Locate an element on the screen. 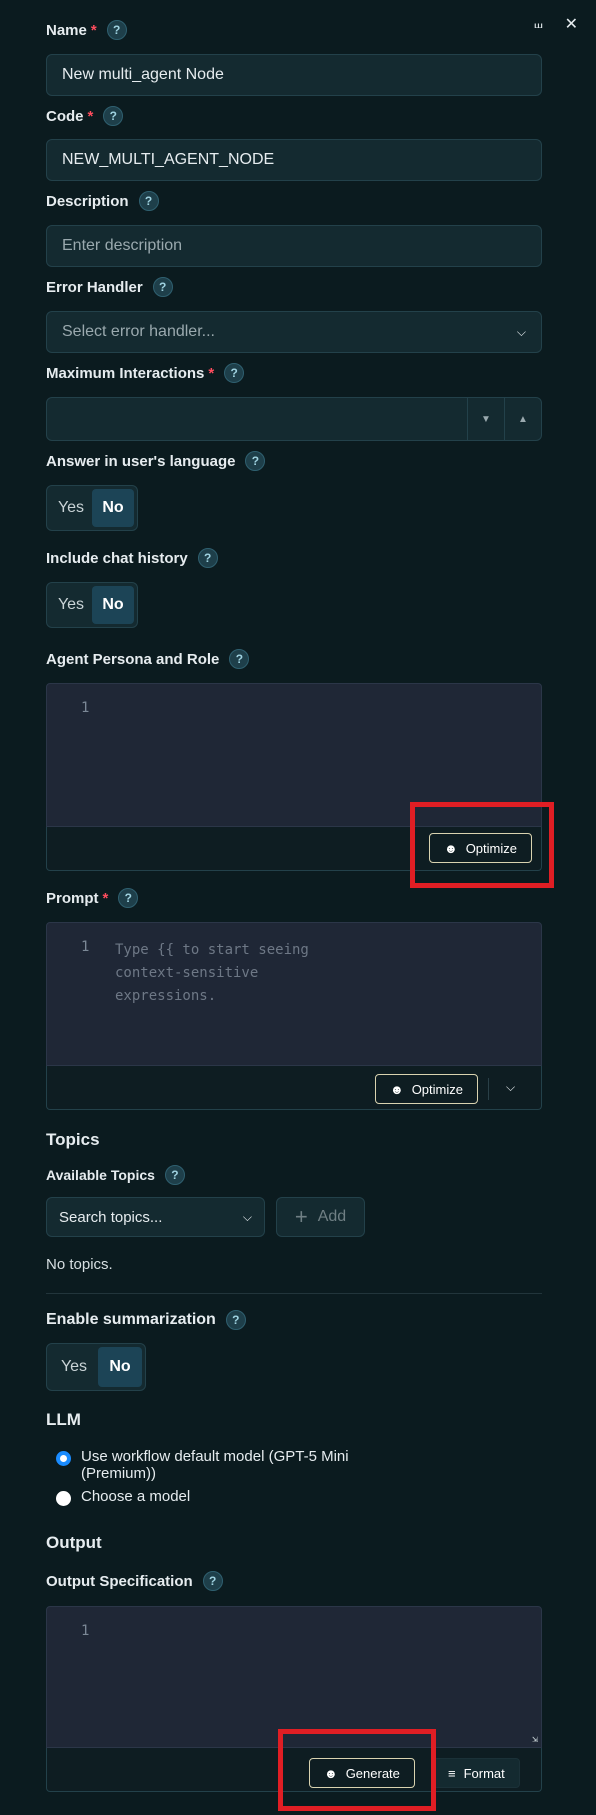 The width and height of the screenshot is (596, 1815). description-label: Description ? is located at coordinates (102, 201).